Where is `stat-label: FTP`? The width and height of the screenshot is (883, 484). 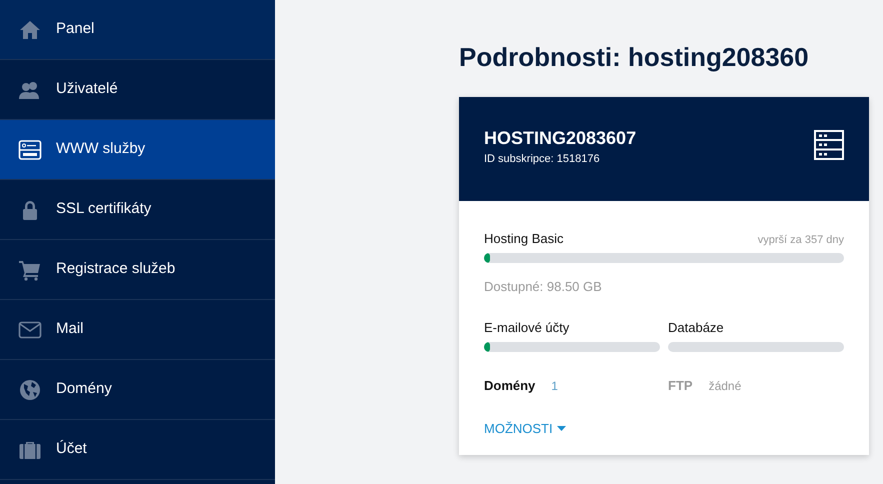 stat-label: FTP is located at coordinates (680, 385).